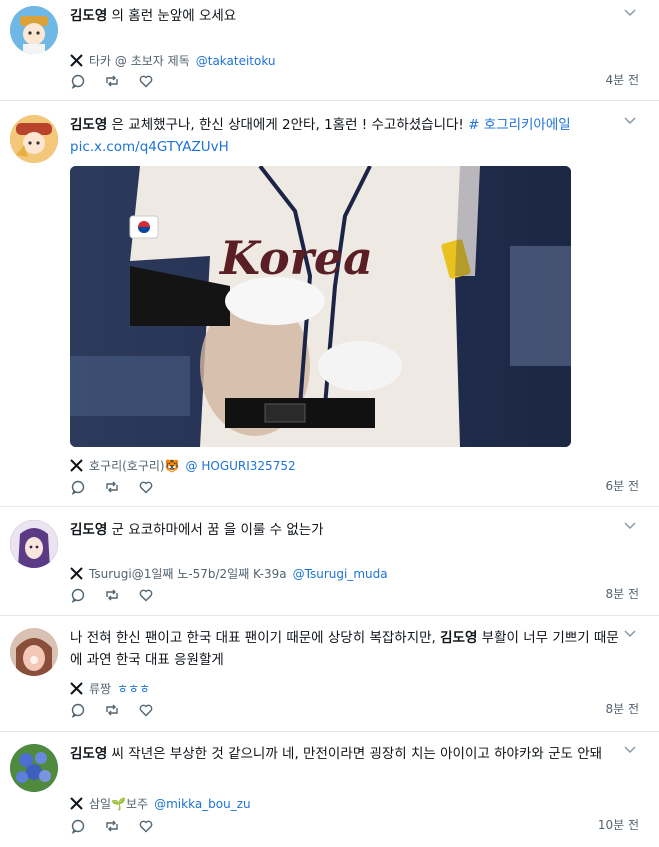  Describe the element at coordinates (100, 689) in the screenshot. I see `source-name: 류짱` at that location.